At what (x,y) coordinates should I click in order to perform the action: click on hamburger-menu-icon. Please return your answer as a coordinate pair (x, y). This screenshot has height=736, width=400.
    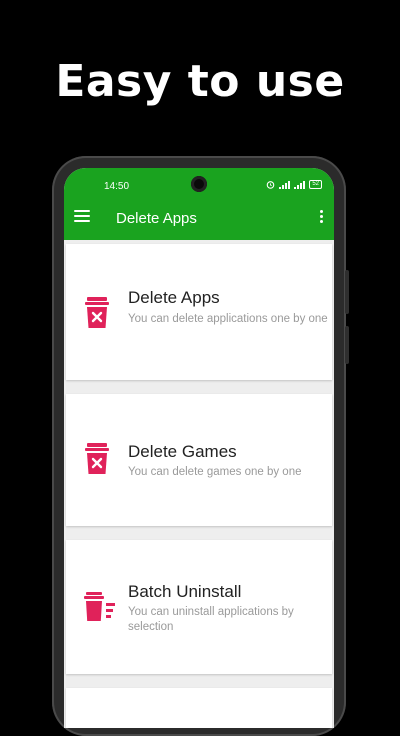
    Looking at the image, I should click on (82, 217).